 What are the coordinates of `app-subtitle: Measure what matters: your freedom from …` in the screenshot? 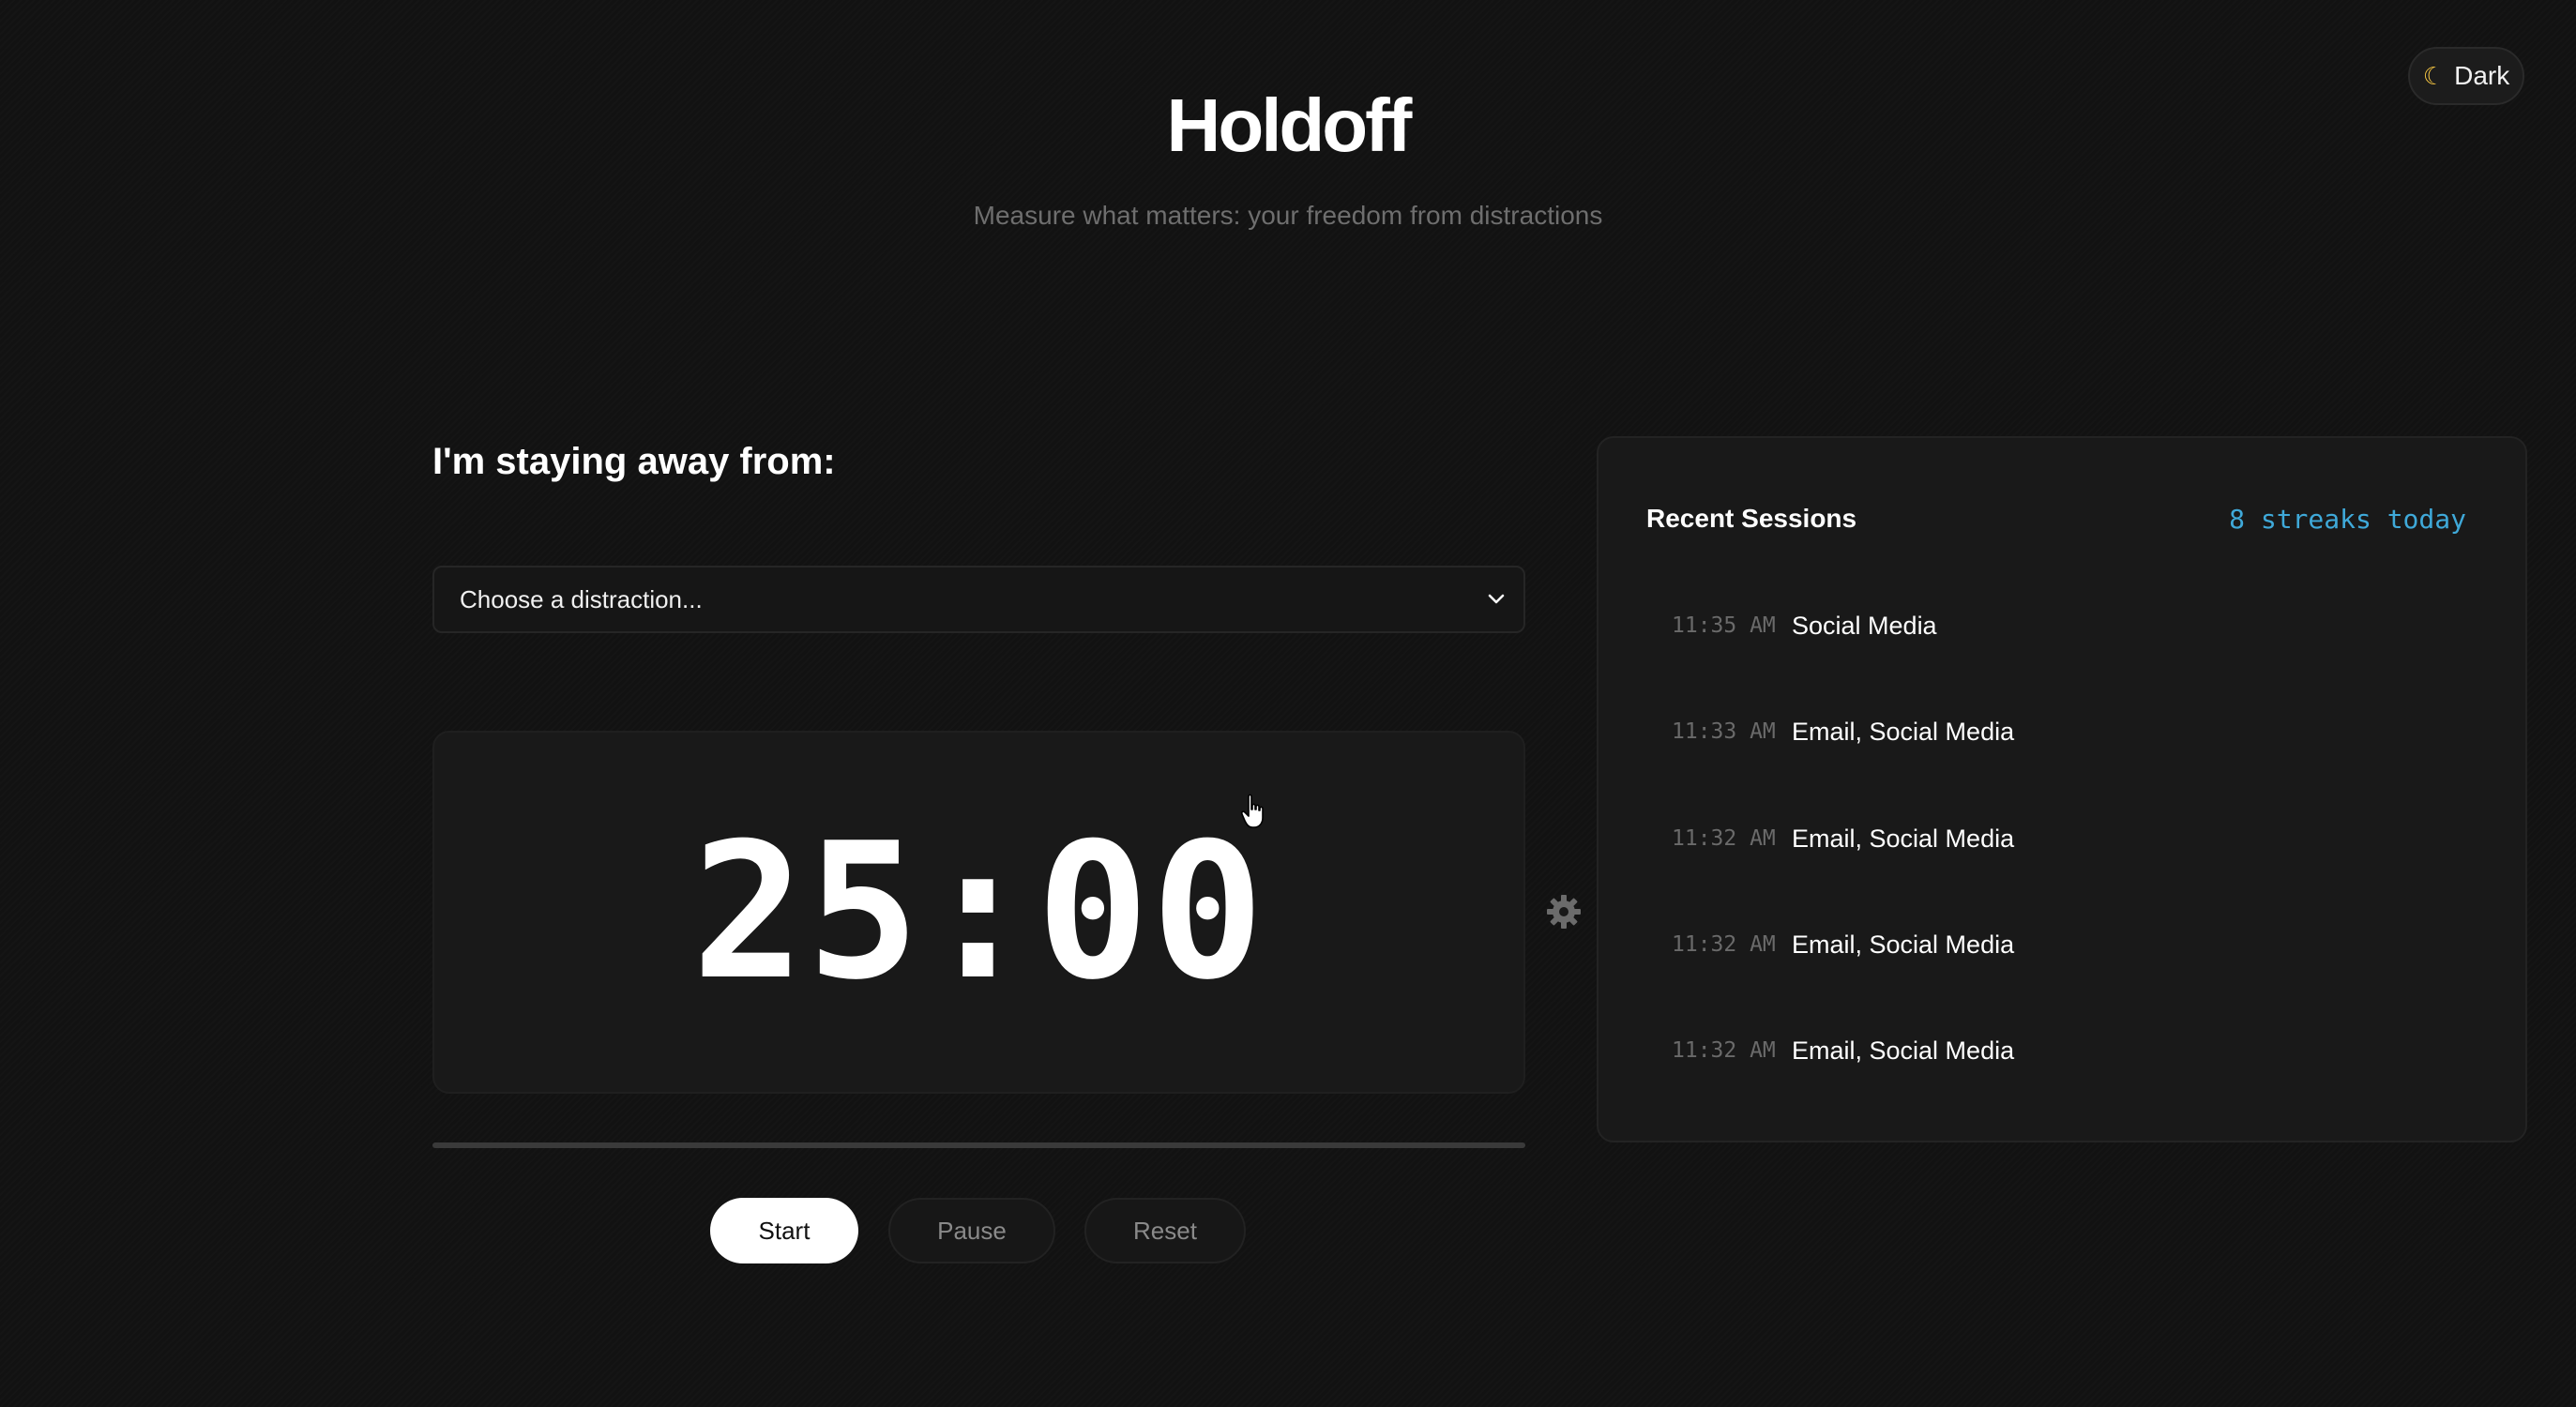 It's located at (1288, 215).